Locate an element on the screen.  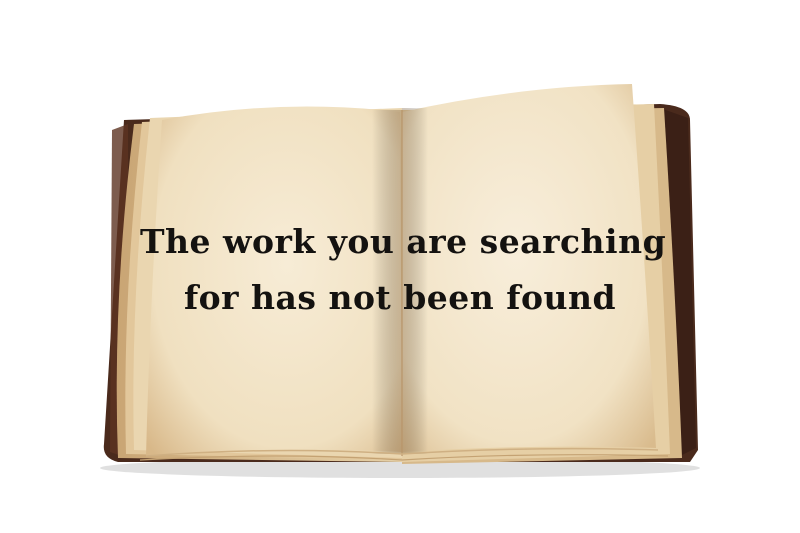
message-line-2: for has not been found is located at coordinates (400, 297).